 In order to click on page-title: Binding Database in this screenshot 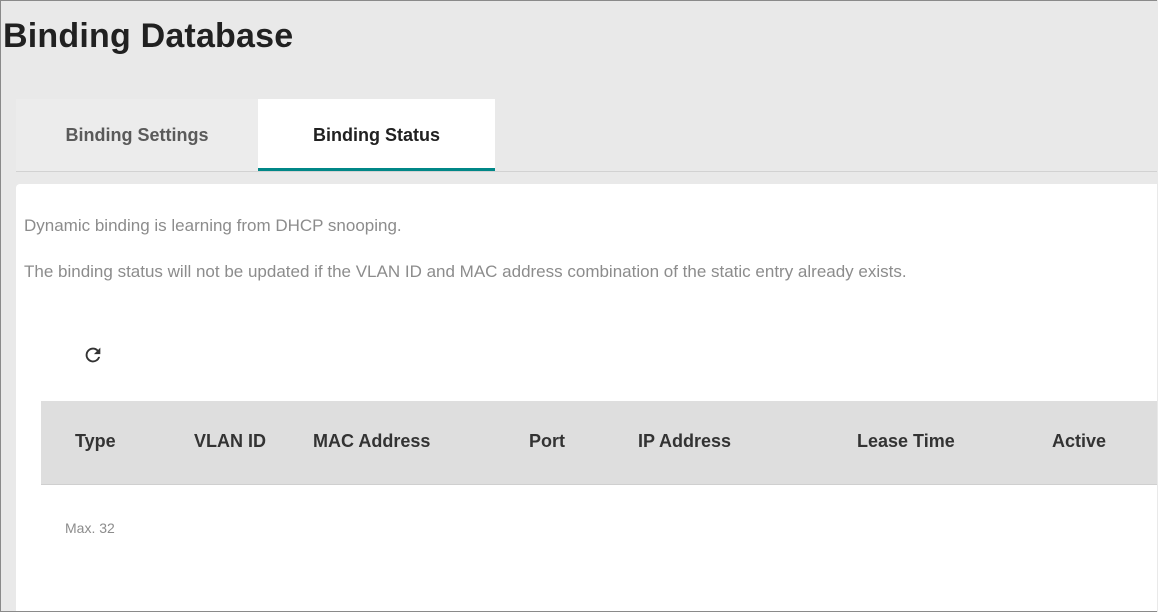, I will do `click(148, 36)`.